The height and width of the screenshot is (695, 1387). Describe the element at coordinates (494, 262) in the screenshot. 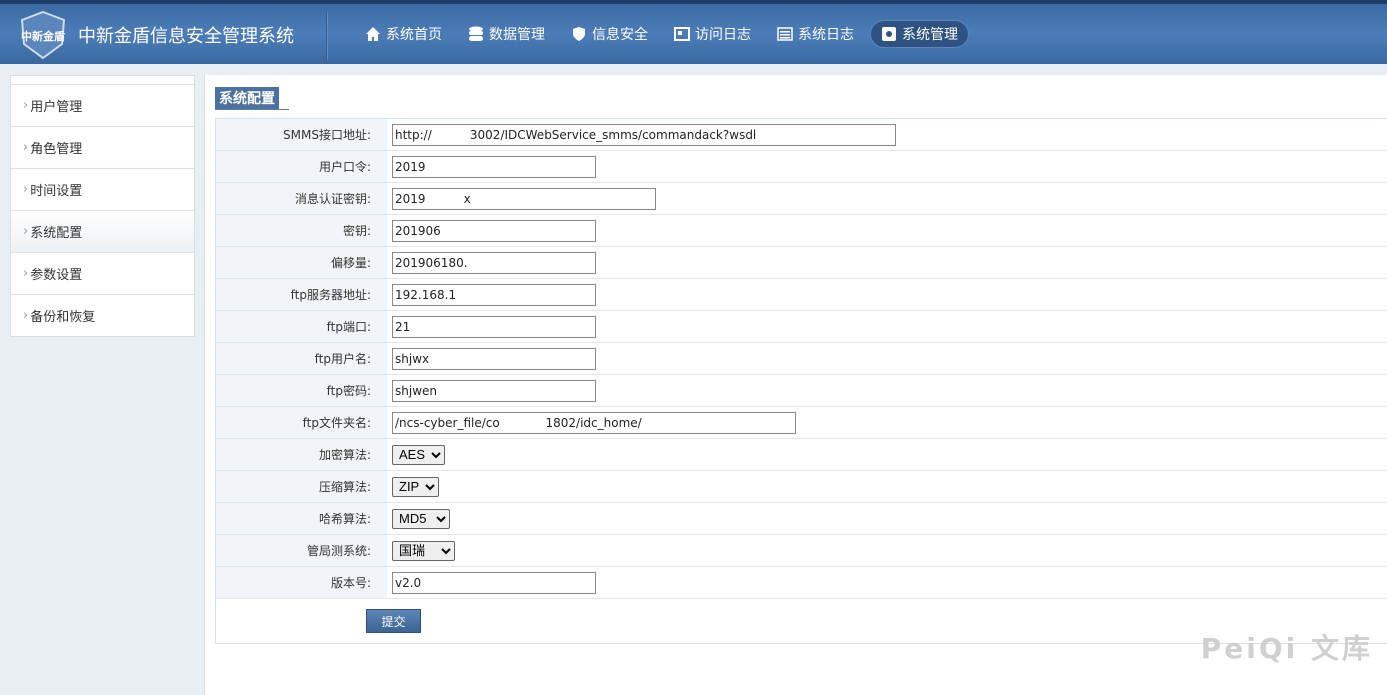

I see `offset-input` at that location.